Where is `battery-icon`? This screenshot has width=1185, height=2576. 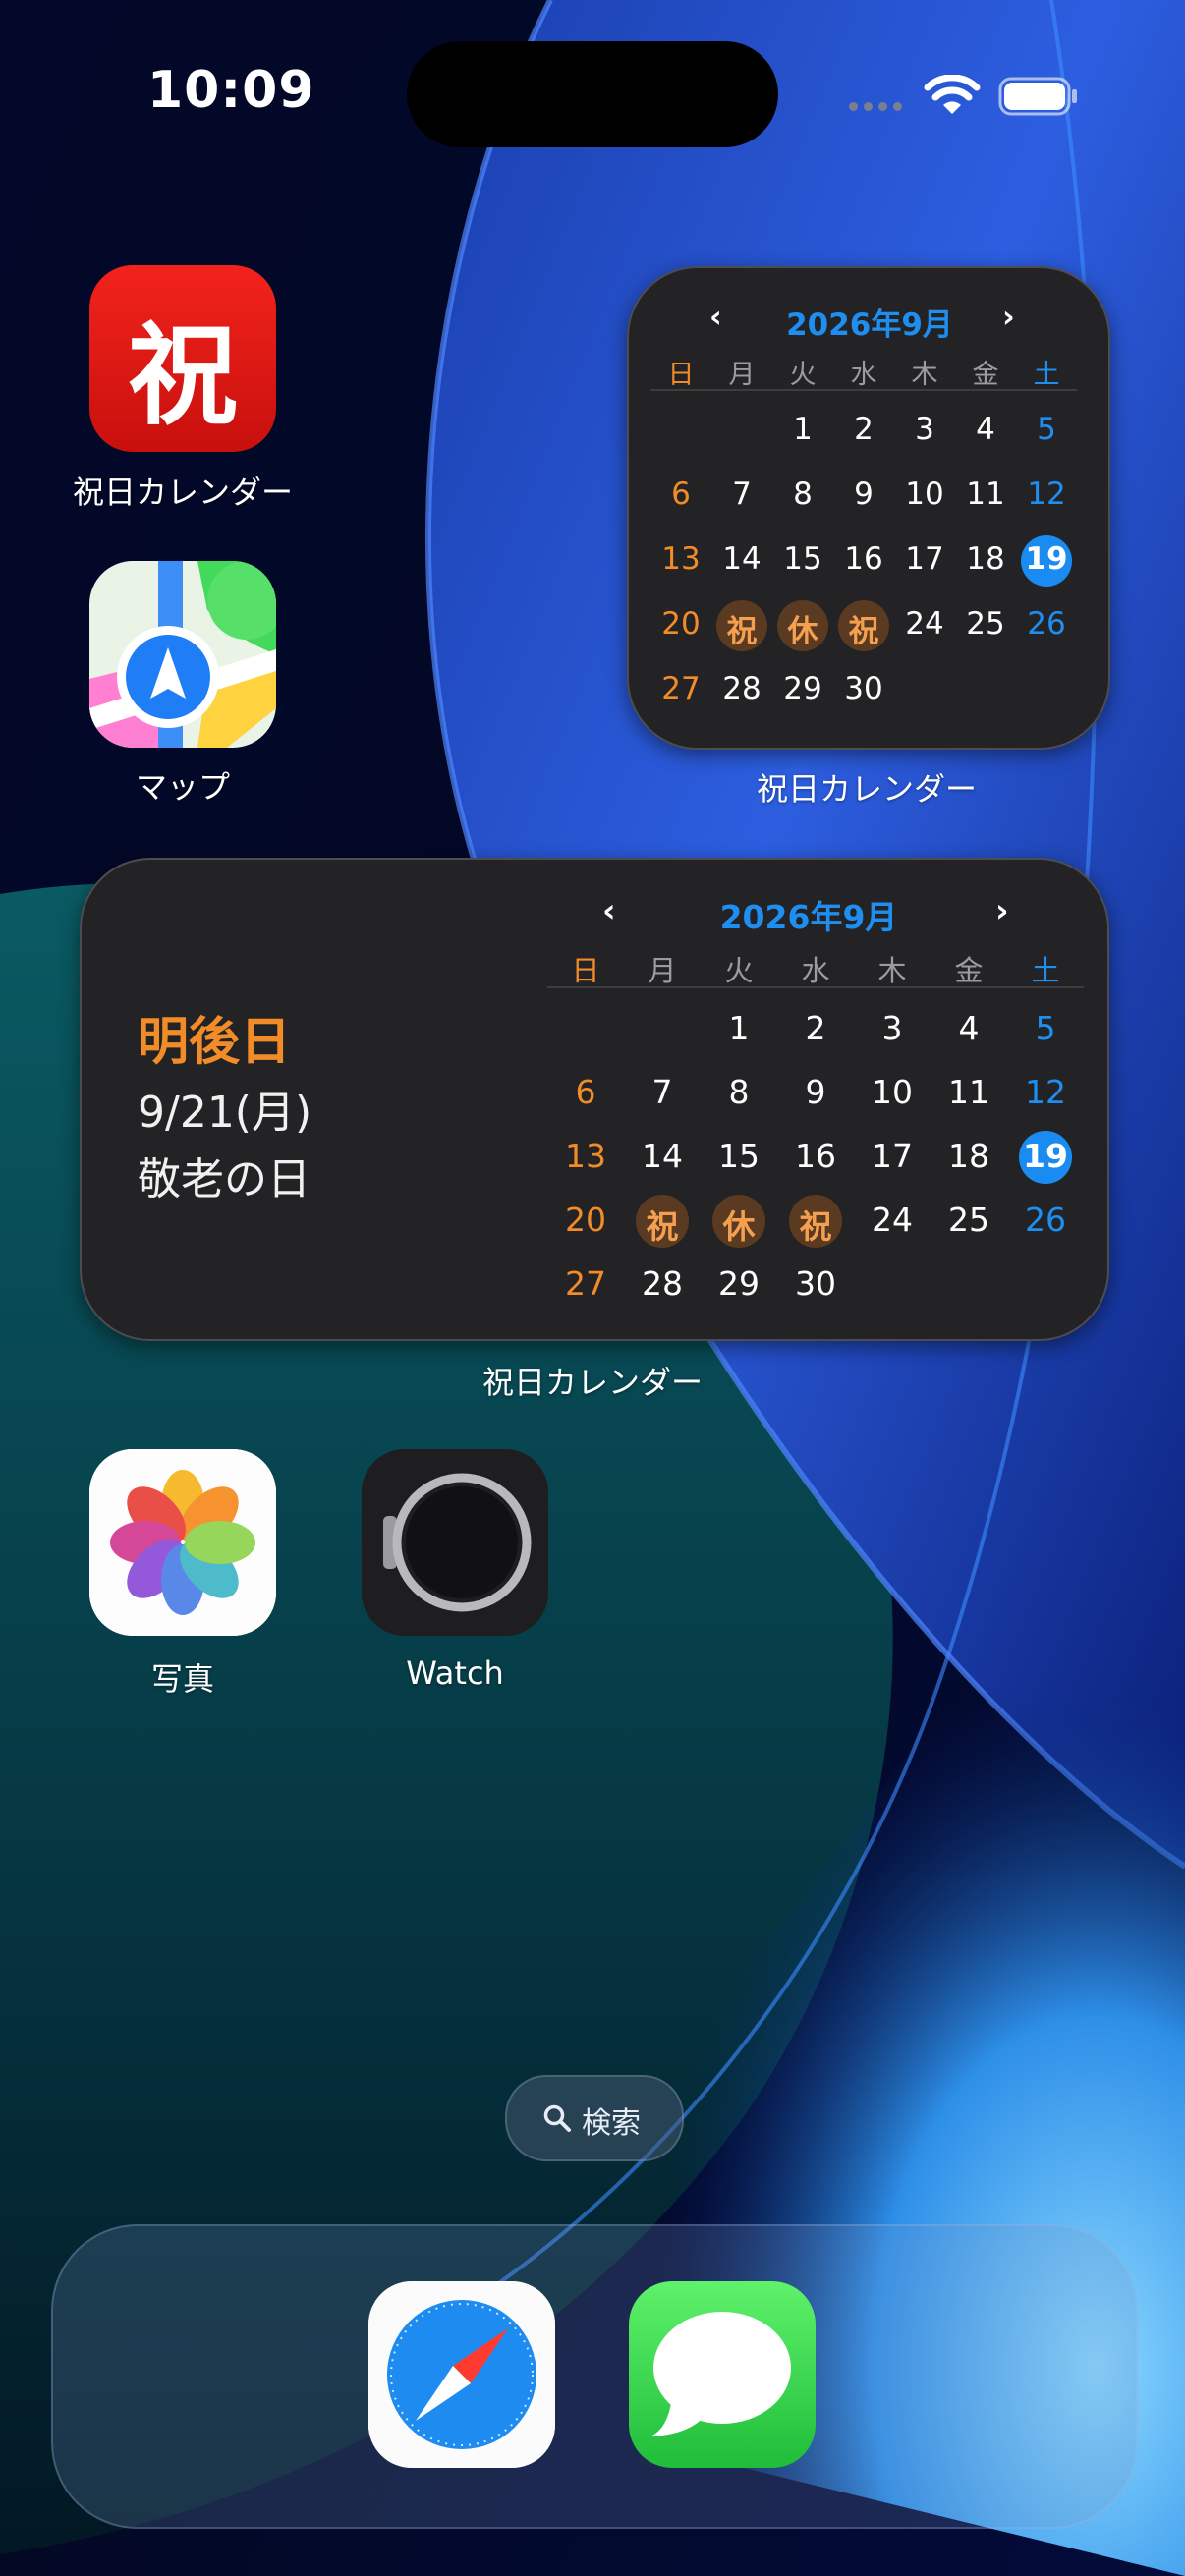
battery-icon is located at coordinates (1038, 96).